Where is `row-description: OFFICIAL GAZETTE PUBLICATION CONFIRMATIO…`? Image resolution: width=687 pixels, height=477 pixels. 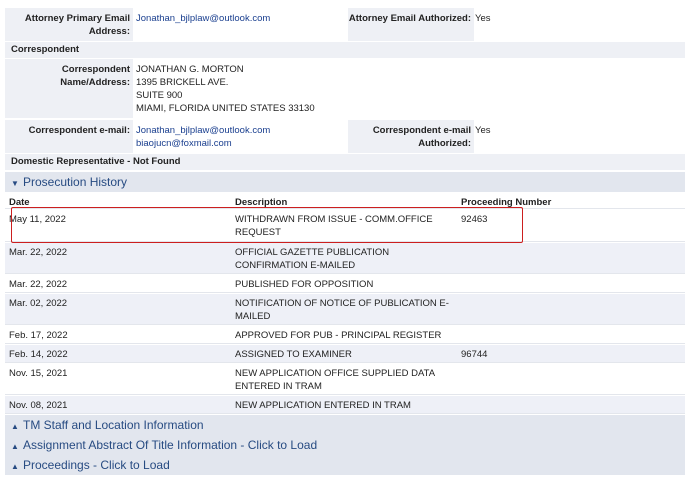 row-description: OFFICIAL GAZETTE PUBLICATION CONFIRMATIO… is located at coordinates (312, 259).